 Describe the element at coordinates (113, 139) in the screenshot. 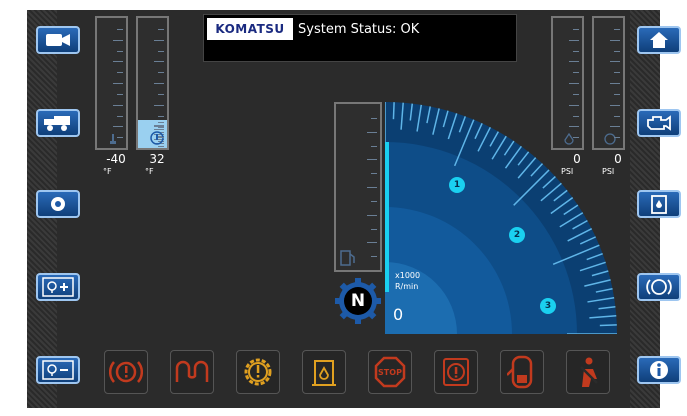

I see `thermometer-icon` at that location.